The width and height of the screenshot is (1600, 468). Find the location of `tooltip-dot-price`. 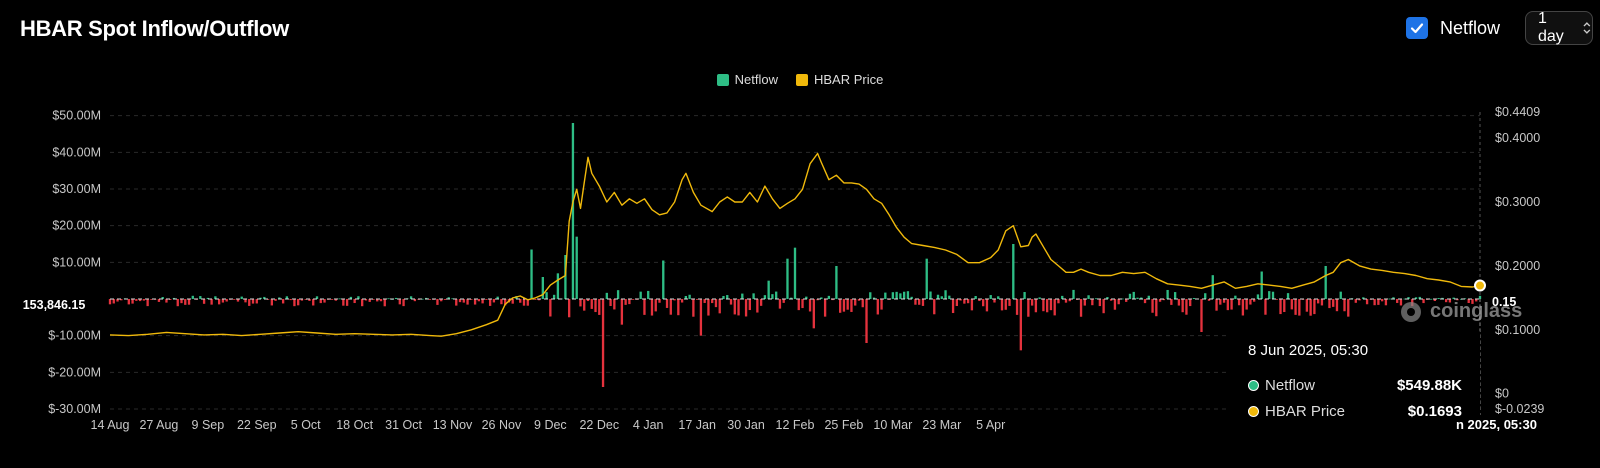

tooltip-dot-price is located at coordinates (1253, 411).